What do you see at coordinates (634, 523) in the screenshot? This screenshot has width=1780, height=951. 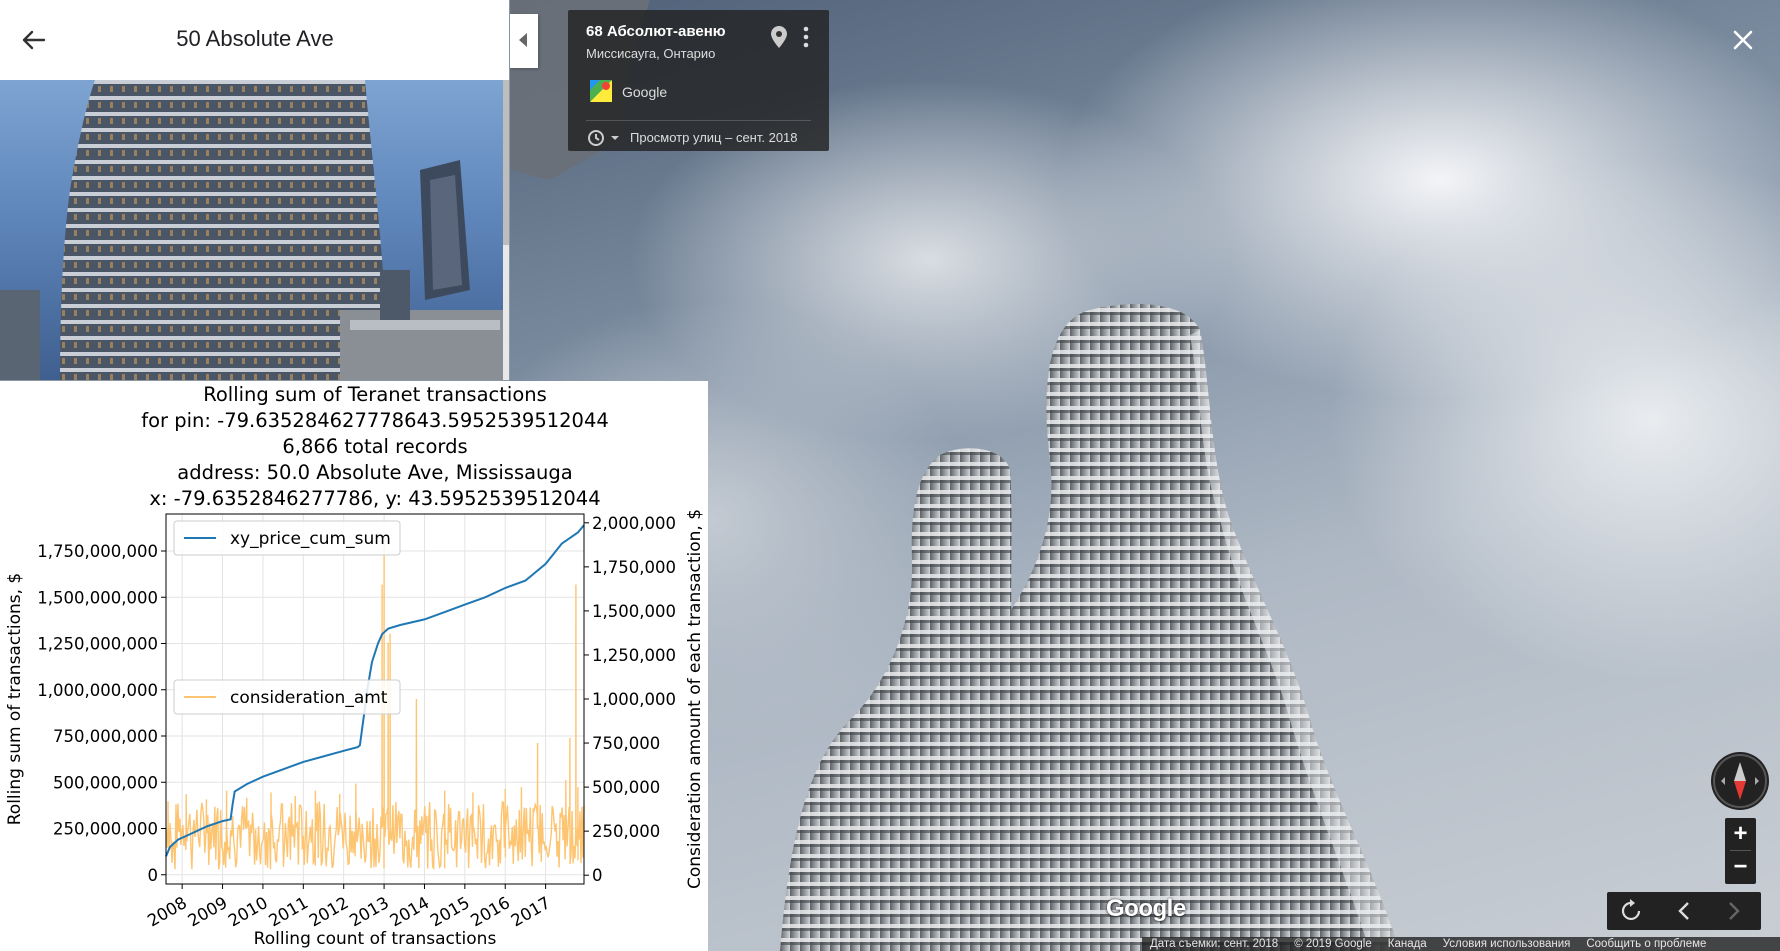 I see `y-right-tick-label: 2,000,000` at bounding box center [634, 523].